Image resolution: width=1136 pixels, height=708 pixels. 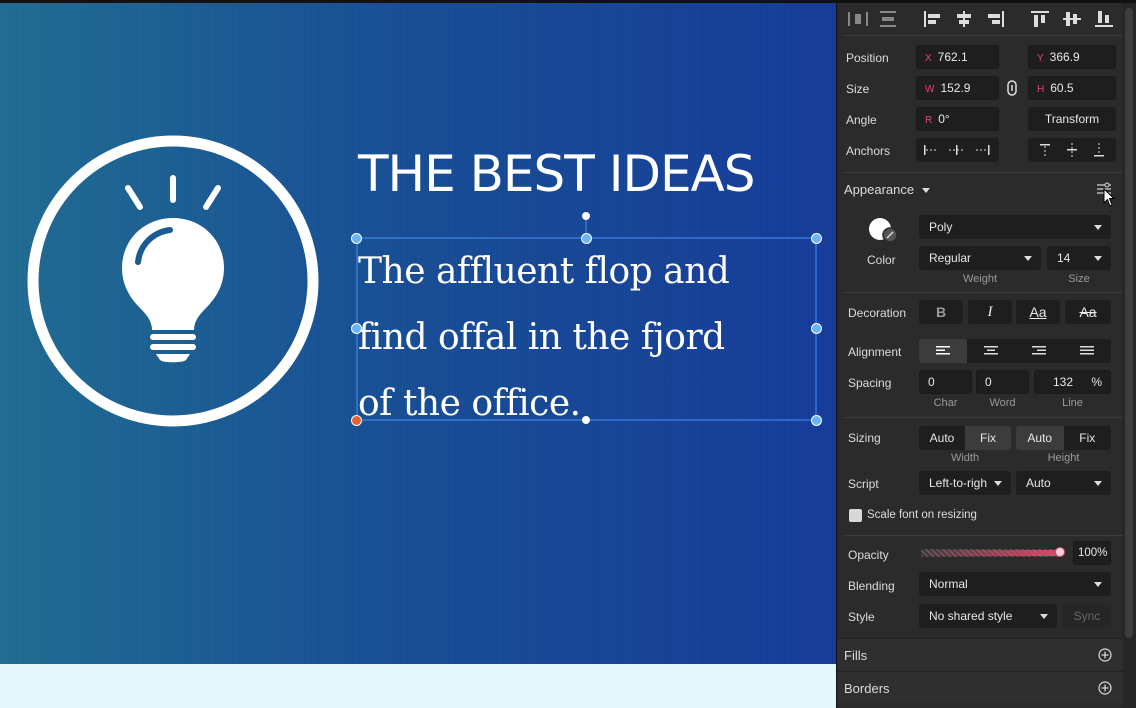 I want to click on font-weight-value: Regular, so click(x=950, y=258).